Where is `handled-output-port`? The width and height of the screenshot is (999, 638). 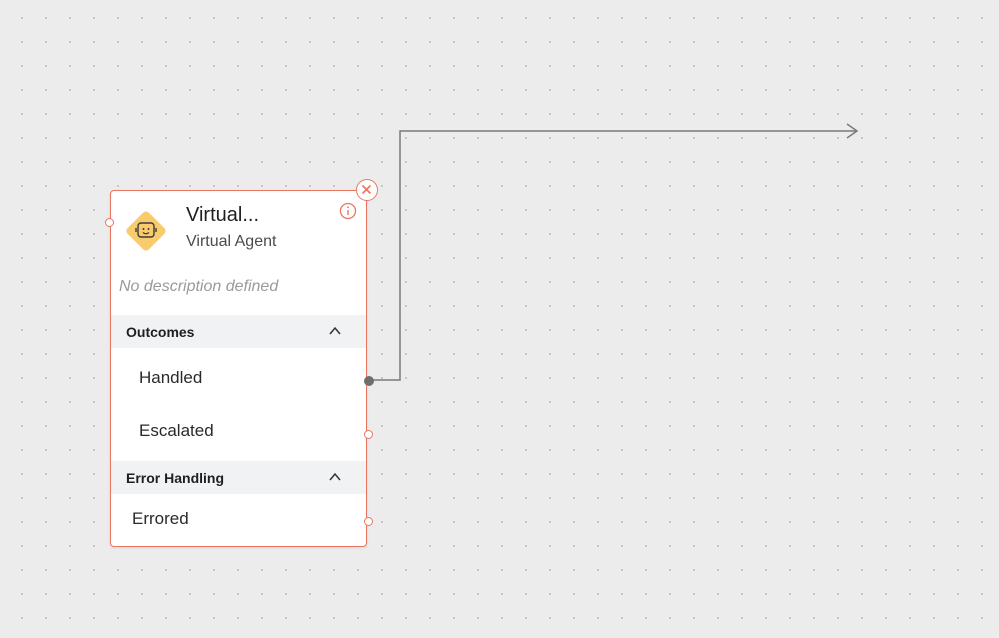
handled-output-port is located at coordinates (369, 381).